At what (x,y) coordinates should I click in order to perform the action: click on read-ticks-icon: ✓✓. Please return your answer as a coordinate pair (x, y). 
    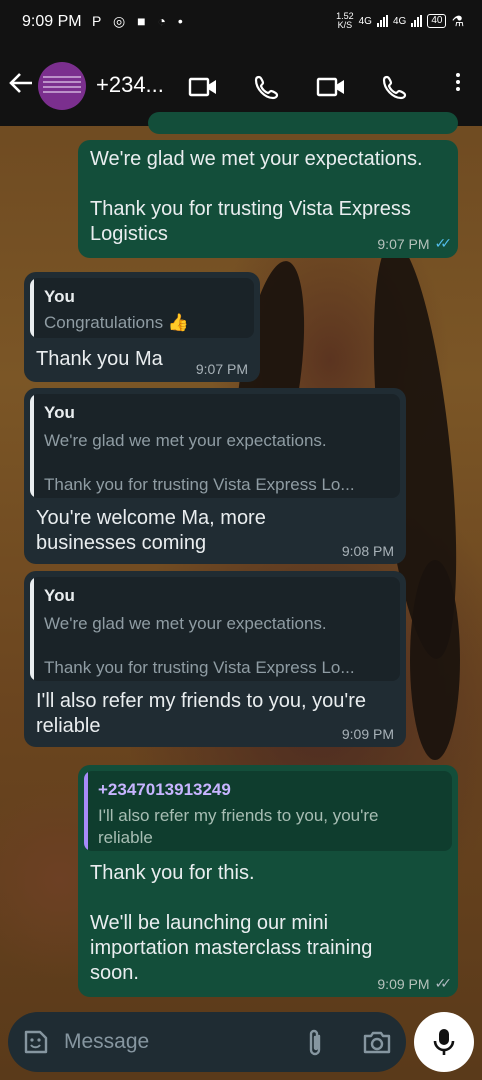
    Looking at the image, I should click on (443, 243).